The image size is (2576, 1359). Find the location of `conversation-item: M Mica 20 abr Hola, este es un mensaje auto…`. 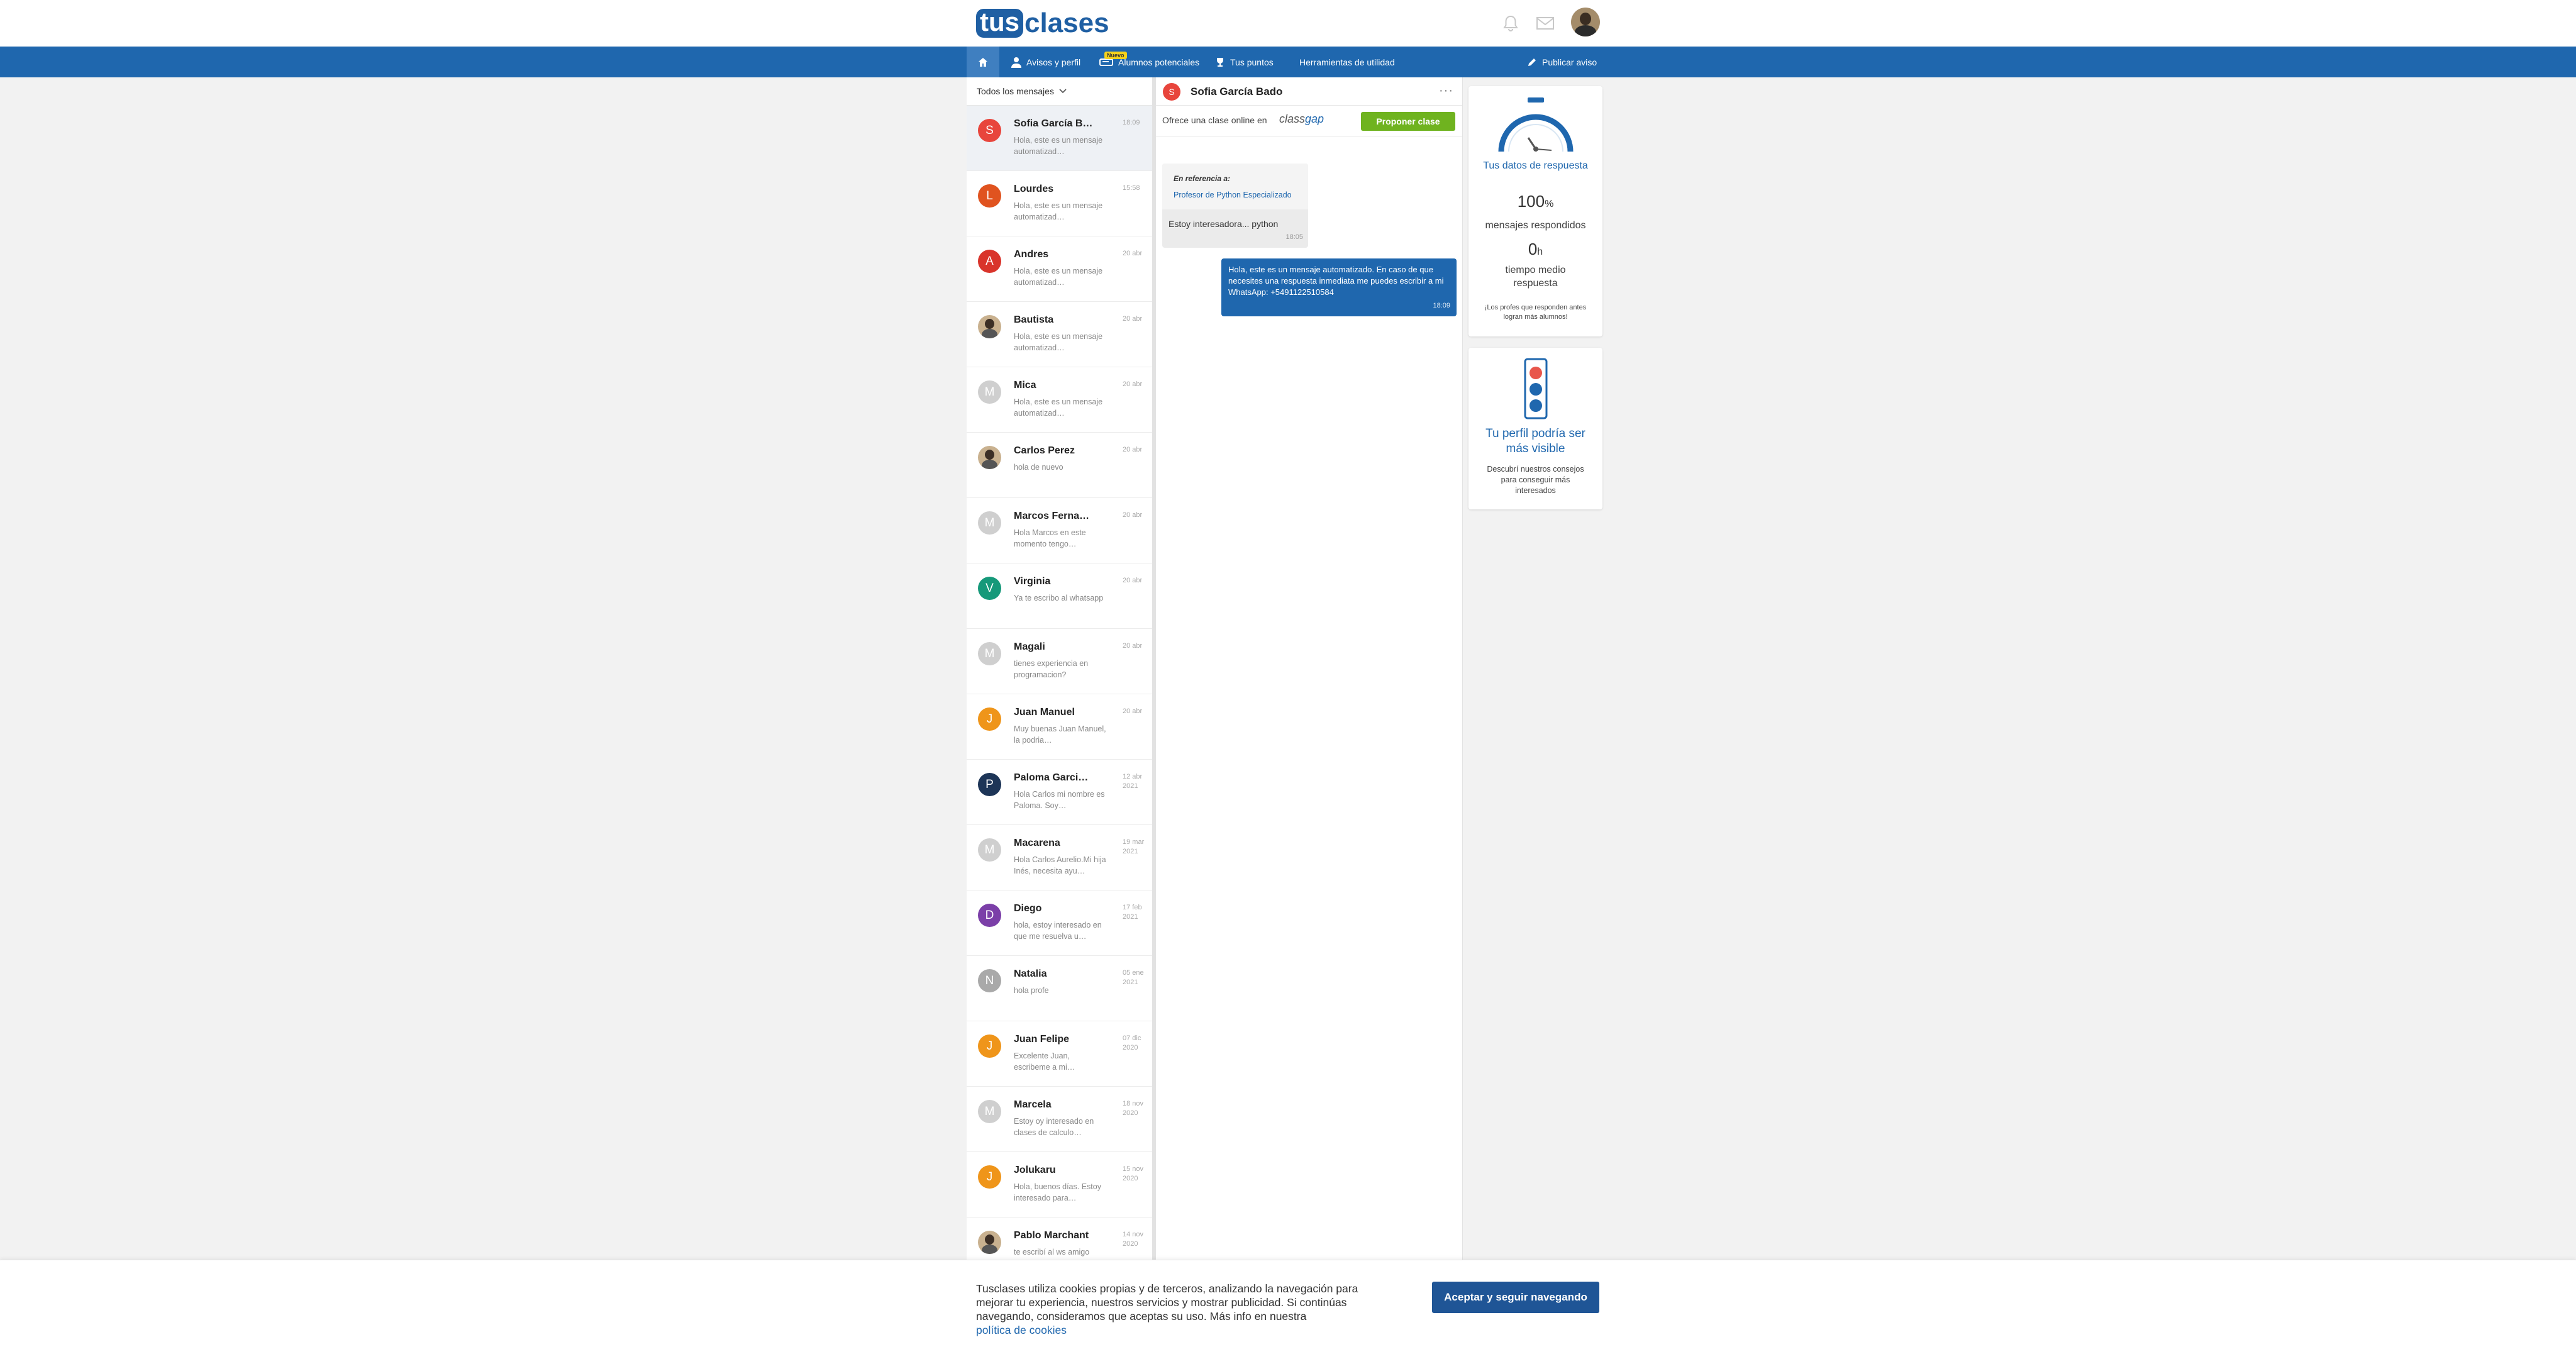

conversation-item: M Mica 20 abr Hola, este es un mensaje auto… is located at coordinates (1059, 400).